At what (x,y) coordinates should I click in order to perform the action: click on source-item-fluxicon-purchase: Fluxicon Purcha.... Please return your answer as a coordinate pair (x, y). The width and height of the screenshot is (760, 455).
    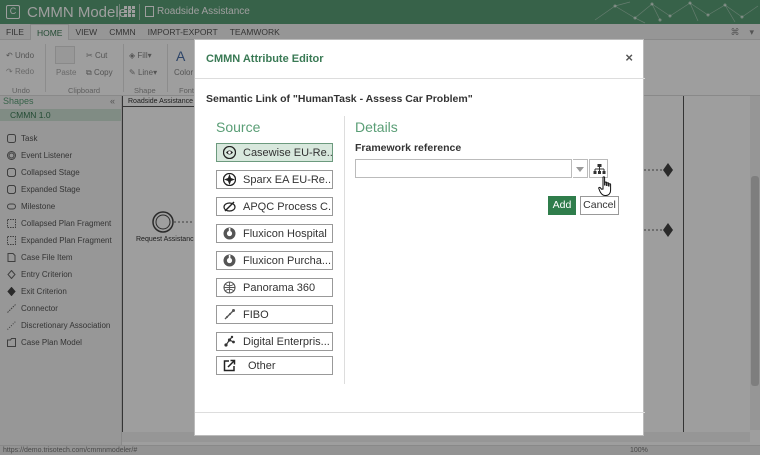
    Looking at the image, I should click on (274, 260).